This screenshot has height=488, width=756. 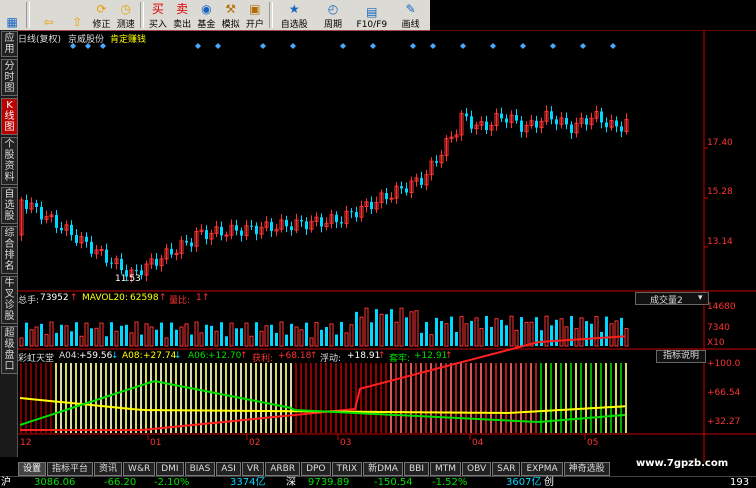 I want to click on left-tab-bar: 应用分时图 K线图个股资料自选股综合排名牛叉诊股超级盘口, so click(x=9, y=243).